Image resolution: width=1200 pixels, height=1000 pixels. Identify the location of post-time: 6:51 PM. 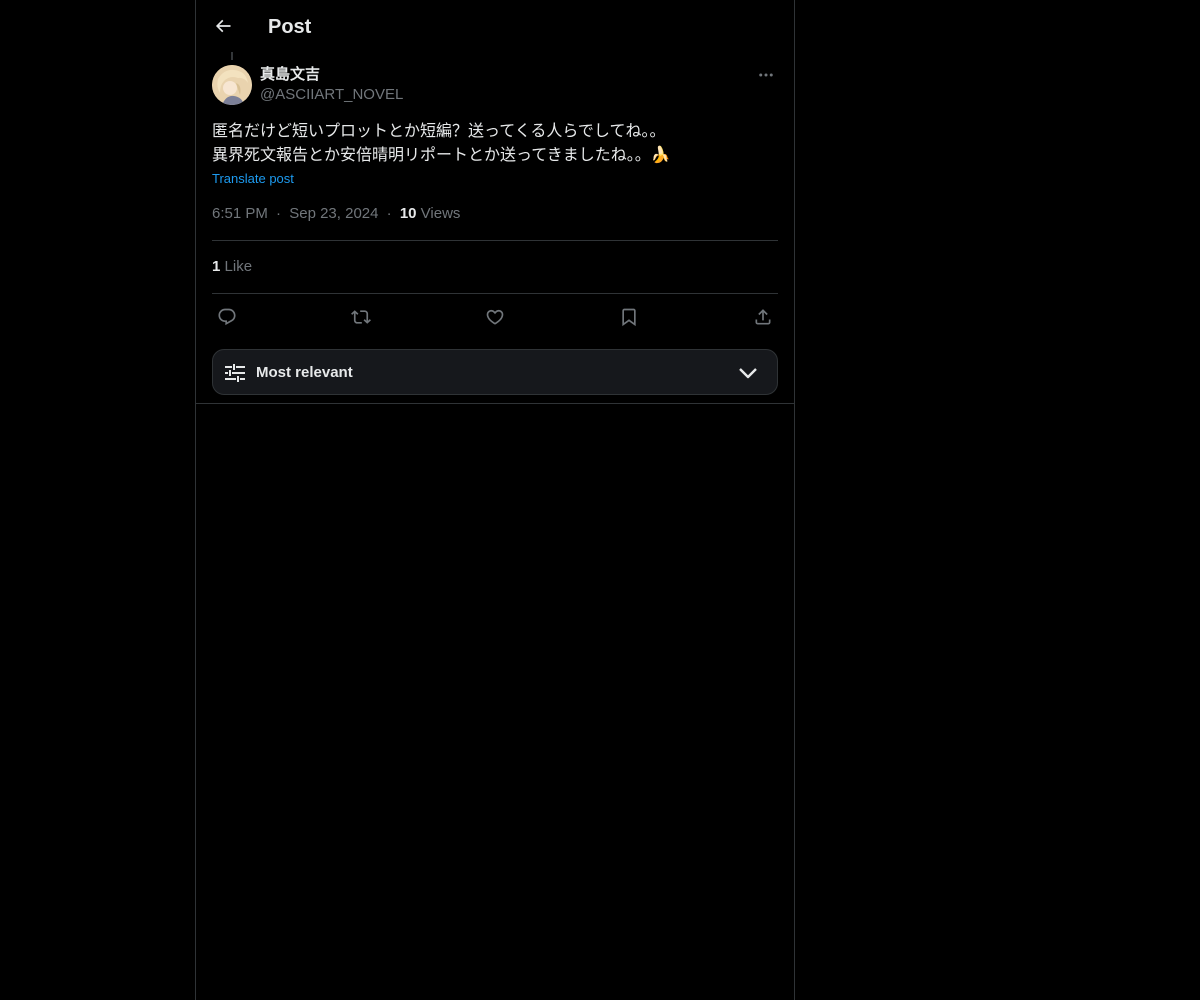
(240, 213).